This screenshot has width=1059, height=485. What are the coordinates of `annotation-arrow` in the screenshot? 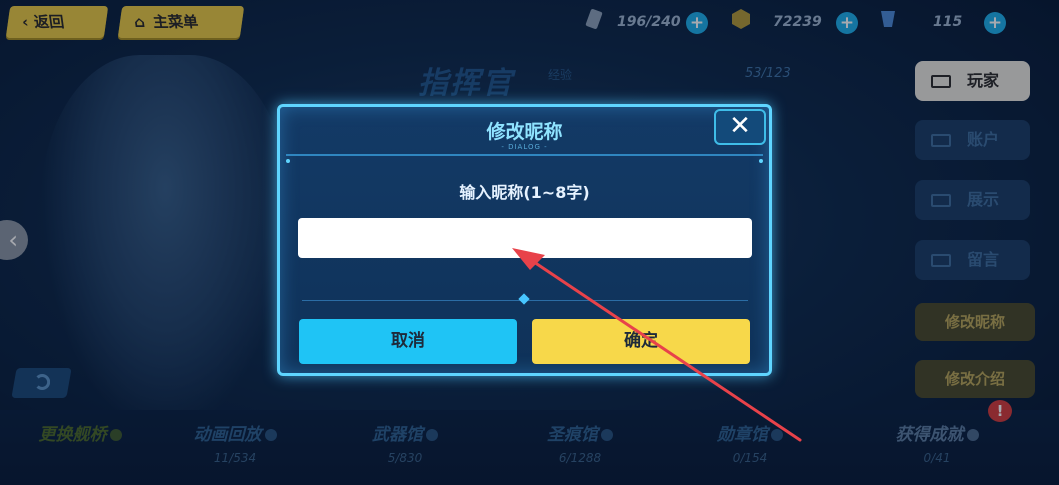 It's located at (657, 345).